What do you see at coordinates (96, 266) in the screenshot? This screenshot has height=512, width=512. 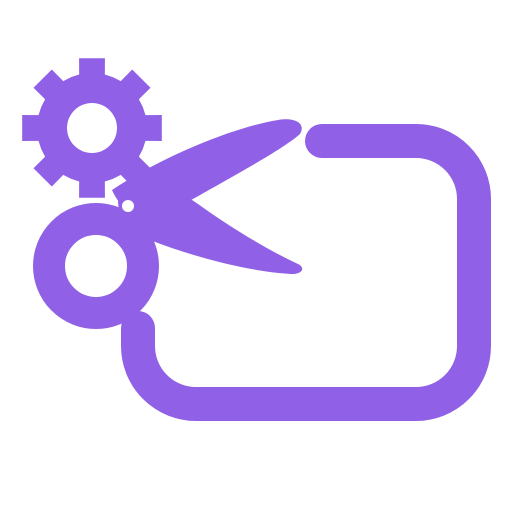 I see `scissors-handle-ring` at bounding box center [96, 266].